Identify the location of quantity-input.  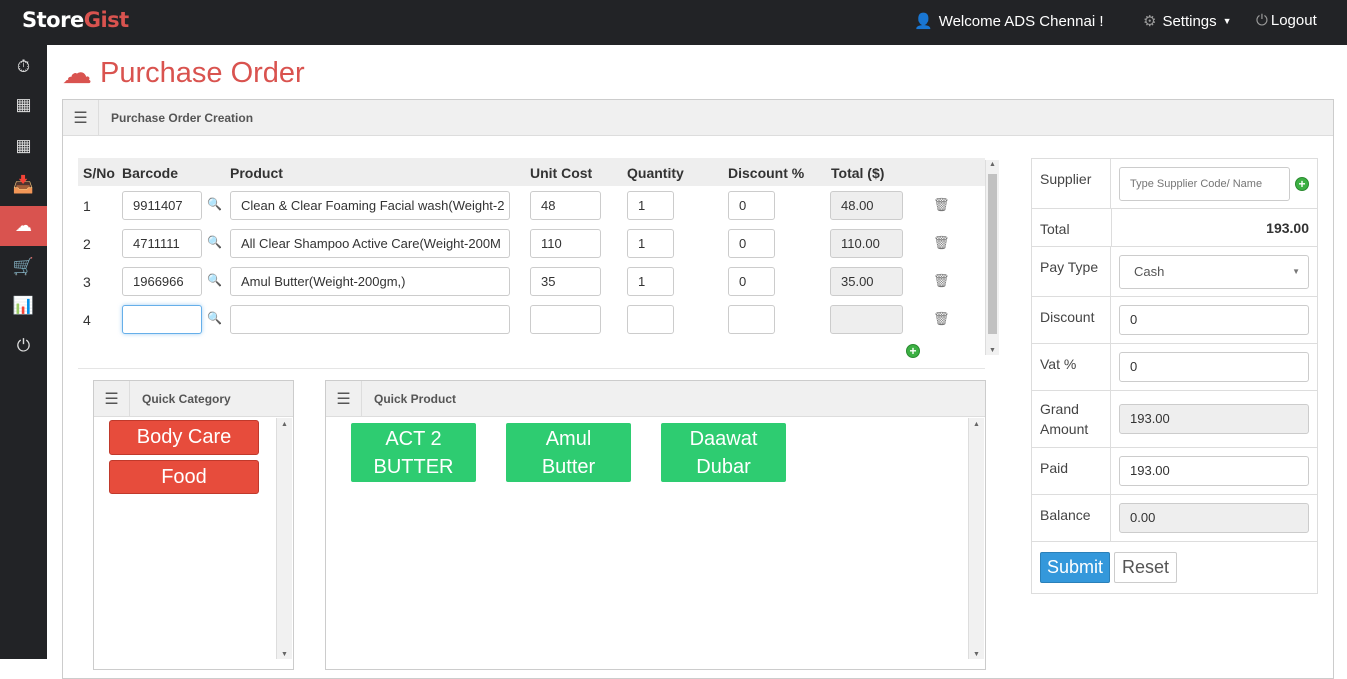
(650, 319).